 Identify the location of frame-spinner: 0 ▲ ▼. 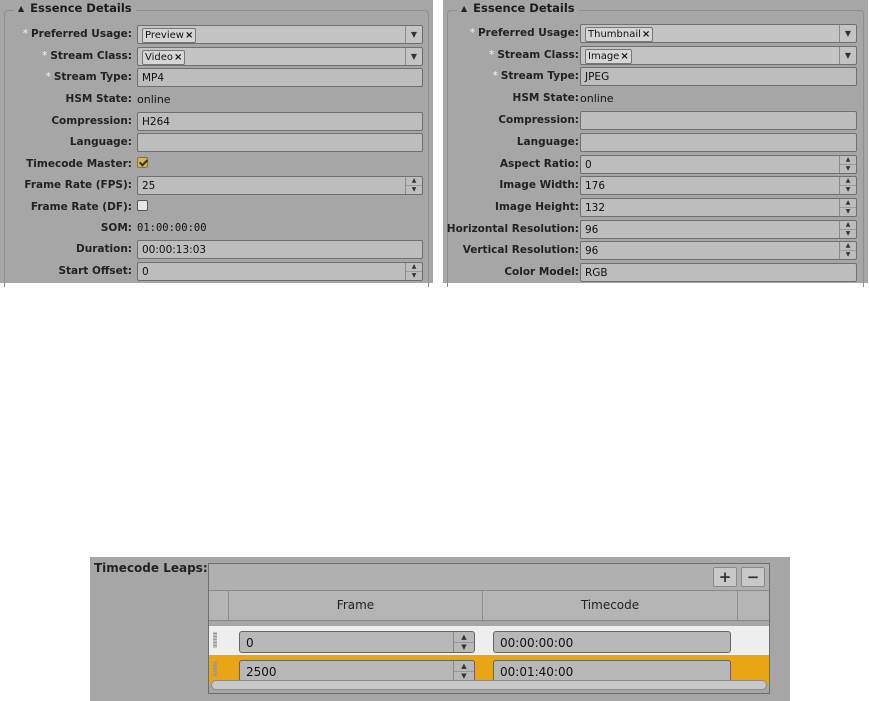
(357, 642).